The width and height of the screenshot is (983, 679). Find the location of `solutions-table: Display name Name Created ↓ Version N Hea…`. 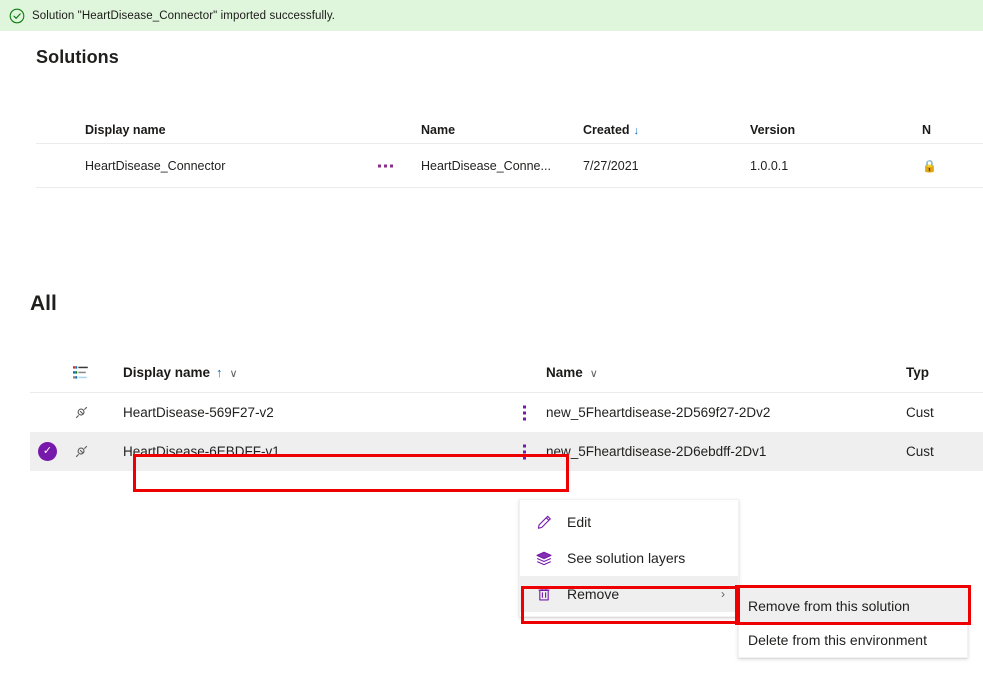

solutions-table: Display name Name Created ↓ Version N Hea… is located at coordinates (509, 148).